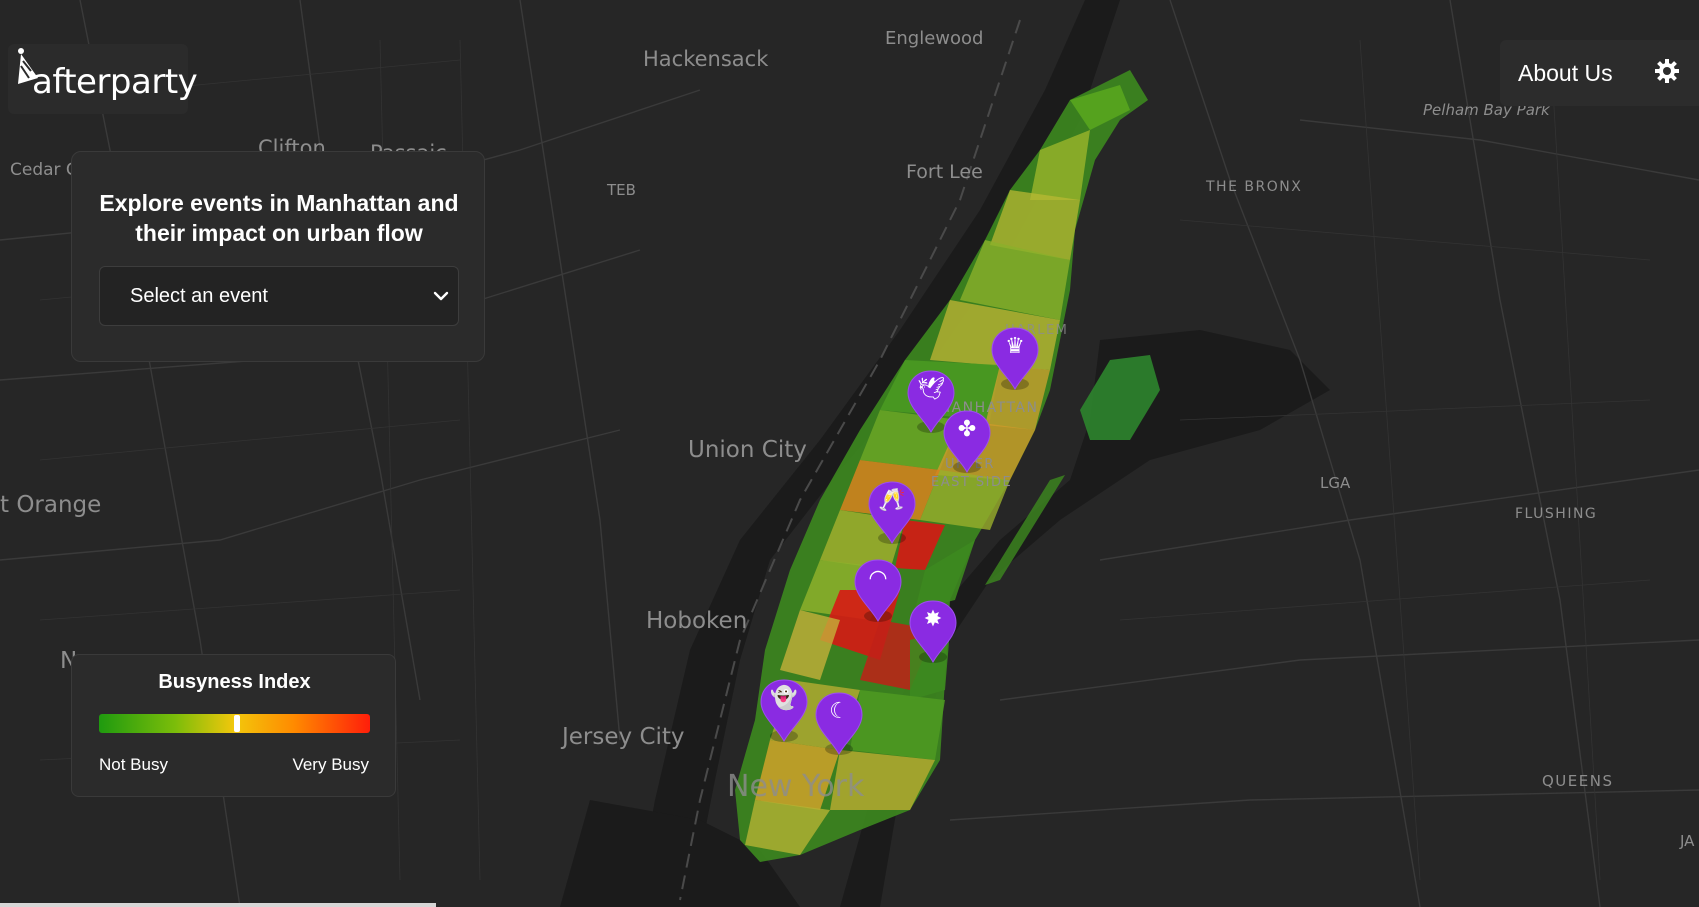 This screenshot has height=907, width=1699. I want to click on event-marker: ◠, so click(878, 591).